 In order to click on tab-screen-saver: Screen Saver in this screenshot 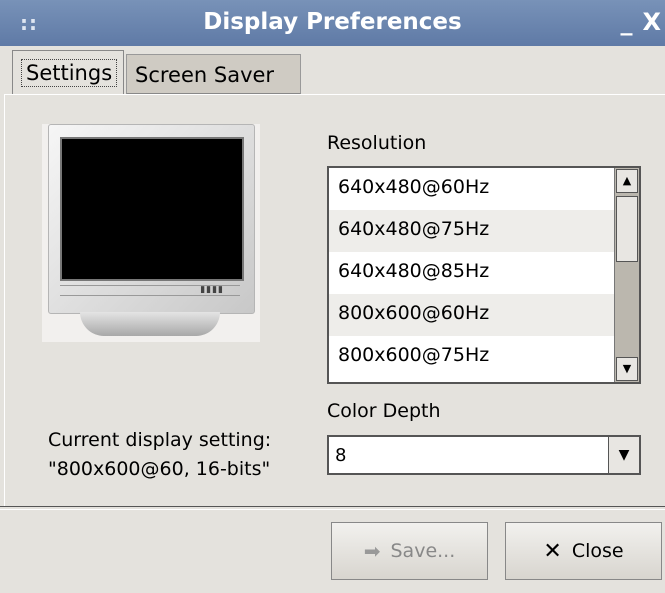, I will do `click(213, 74)`.